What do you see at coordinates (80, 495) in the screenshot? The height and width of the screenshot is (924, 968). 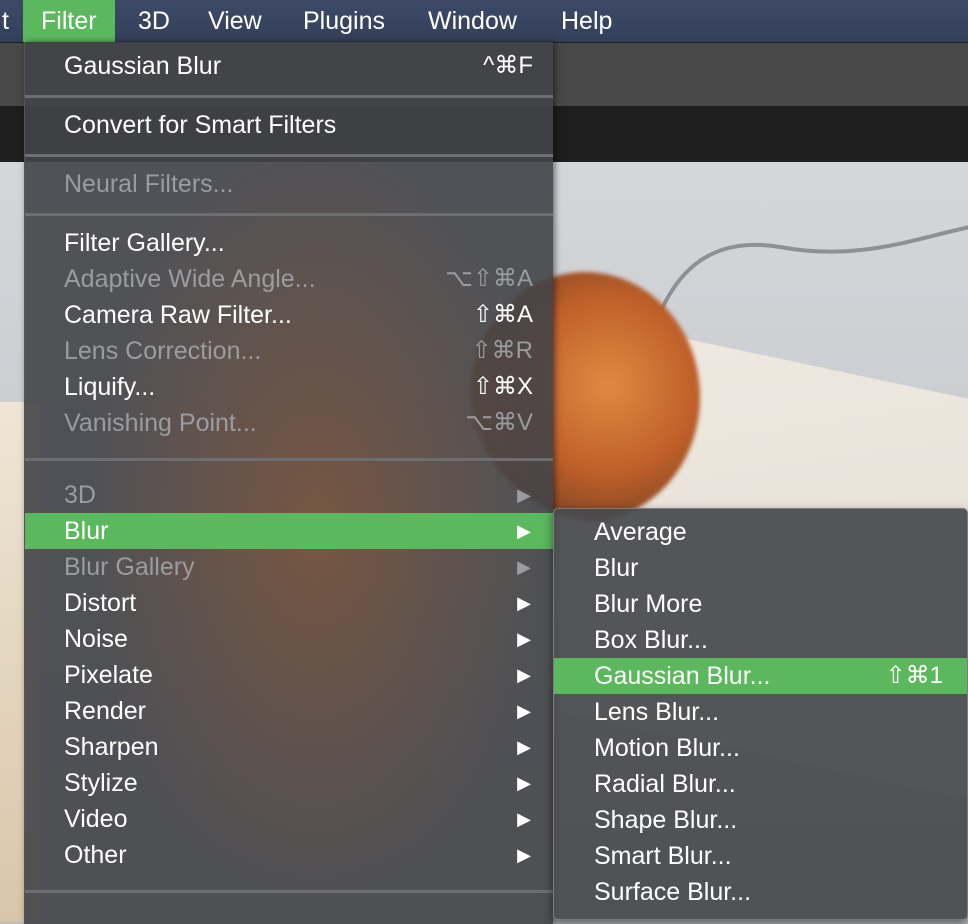 I see `menu-item-label: 3D` at bounding box center [80, 495].